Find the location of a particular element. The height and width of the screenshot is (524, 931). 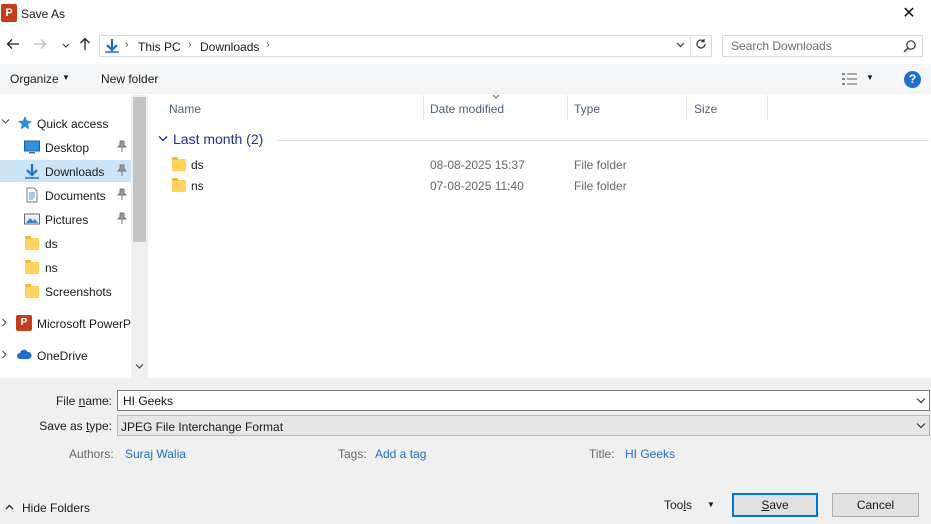

hide-folders-button: Hide Folders is located at coordinates (56, 508).